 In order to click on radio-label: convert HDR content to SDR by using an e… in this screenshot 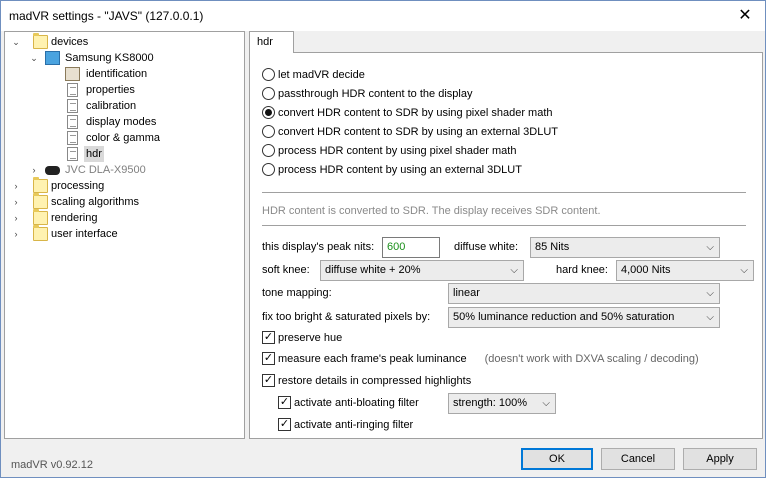, I will do `click(418, 132)`.